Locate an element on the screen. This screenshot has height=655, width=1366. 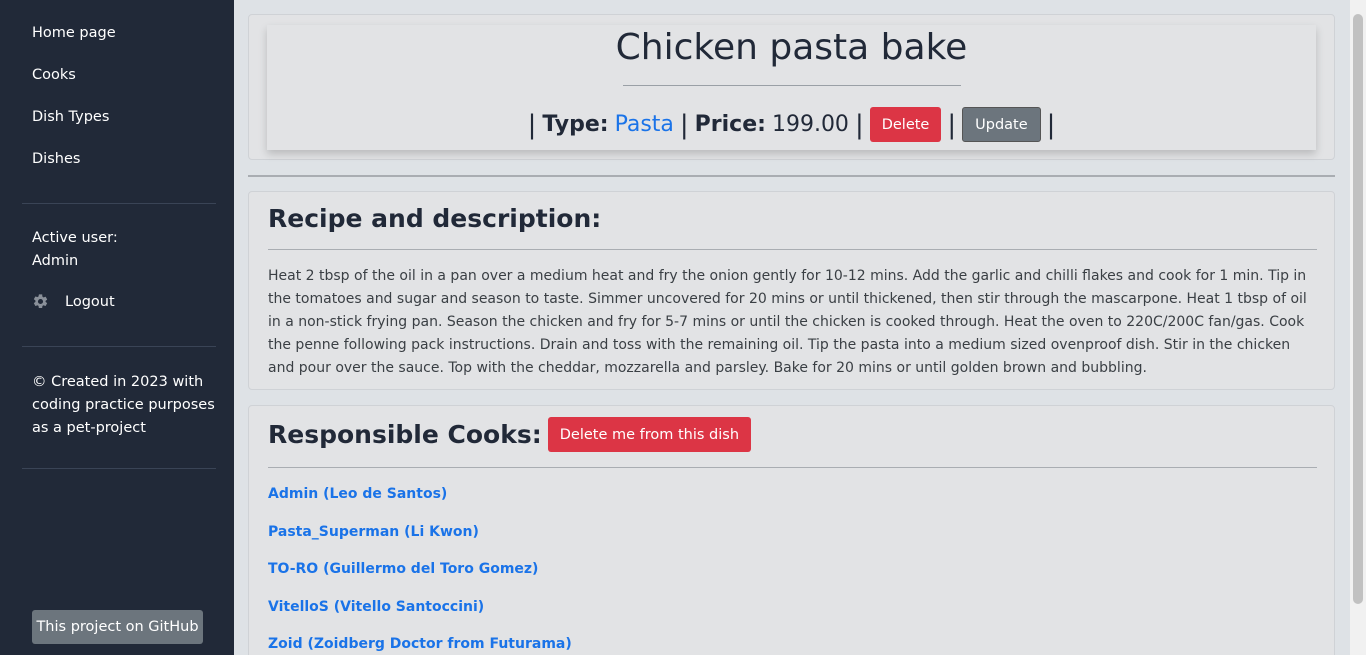
recipe-heading-rule is located at coordinates (792, 249).